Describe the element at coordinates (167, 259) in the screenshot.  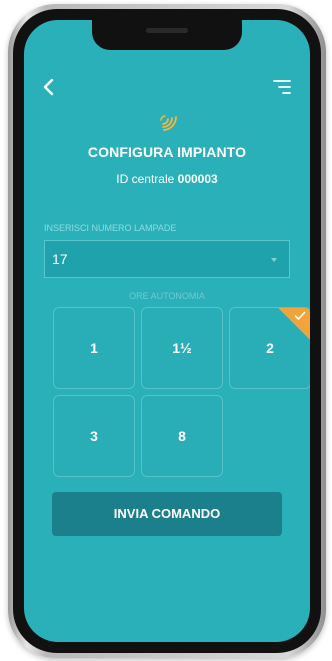
I see `lamps-count-select: 17` at that location.